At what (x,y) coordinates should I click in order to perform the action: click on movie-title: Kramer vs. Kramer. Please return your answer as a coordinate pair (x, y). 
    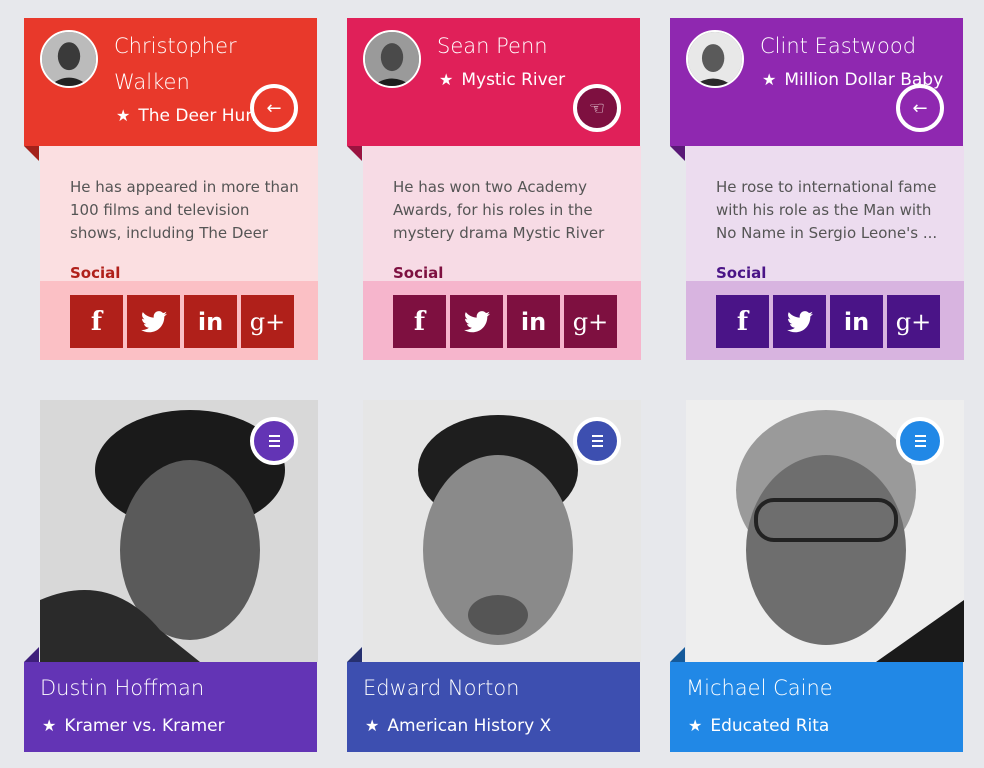
    Looking at the image, I should click on (144, 726).